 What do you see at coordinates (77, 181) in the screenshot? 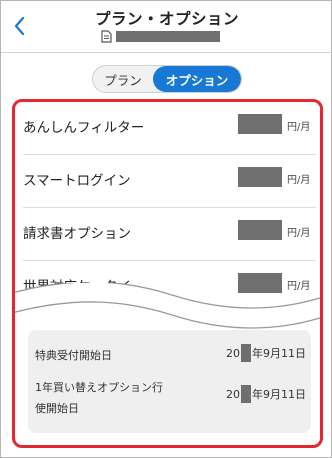
I see `option-name: スマートログイン` at bounding box center [77, 181].